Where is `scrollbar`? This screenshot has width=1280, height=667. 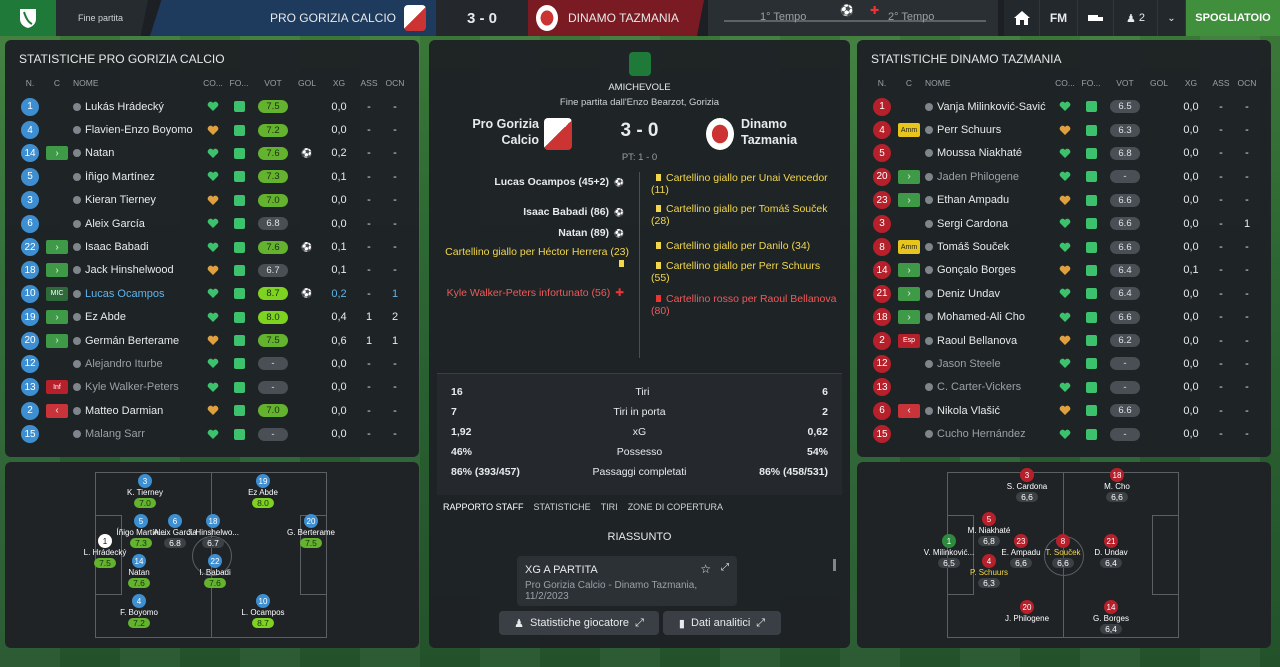
scrollbar is located at coordinates (834, 565).